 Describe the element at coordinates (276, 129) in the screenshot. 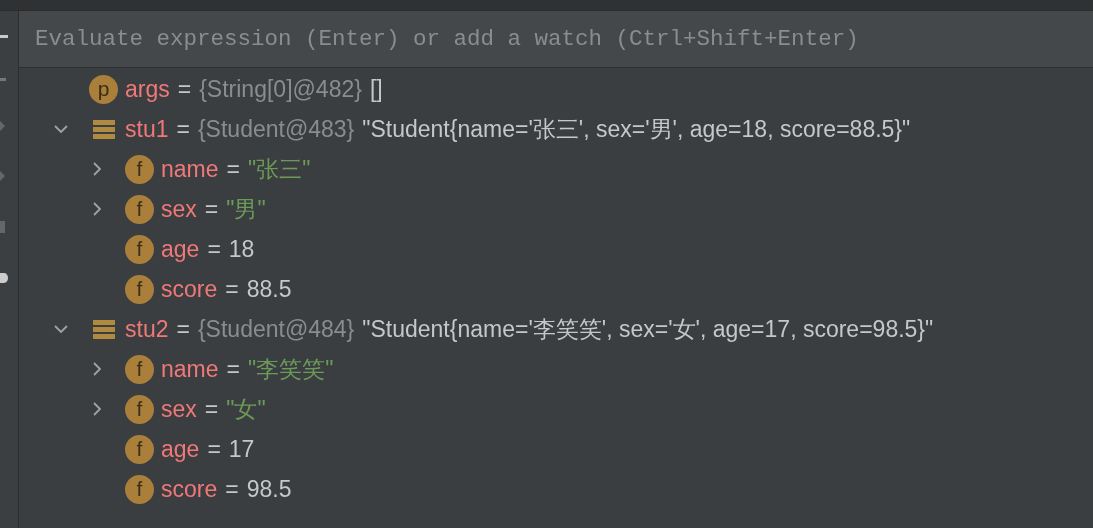

I see `type-label: {Student@483}` at that location.